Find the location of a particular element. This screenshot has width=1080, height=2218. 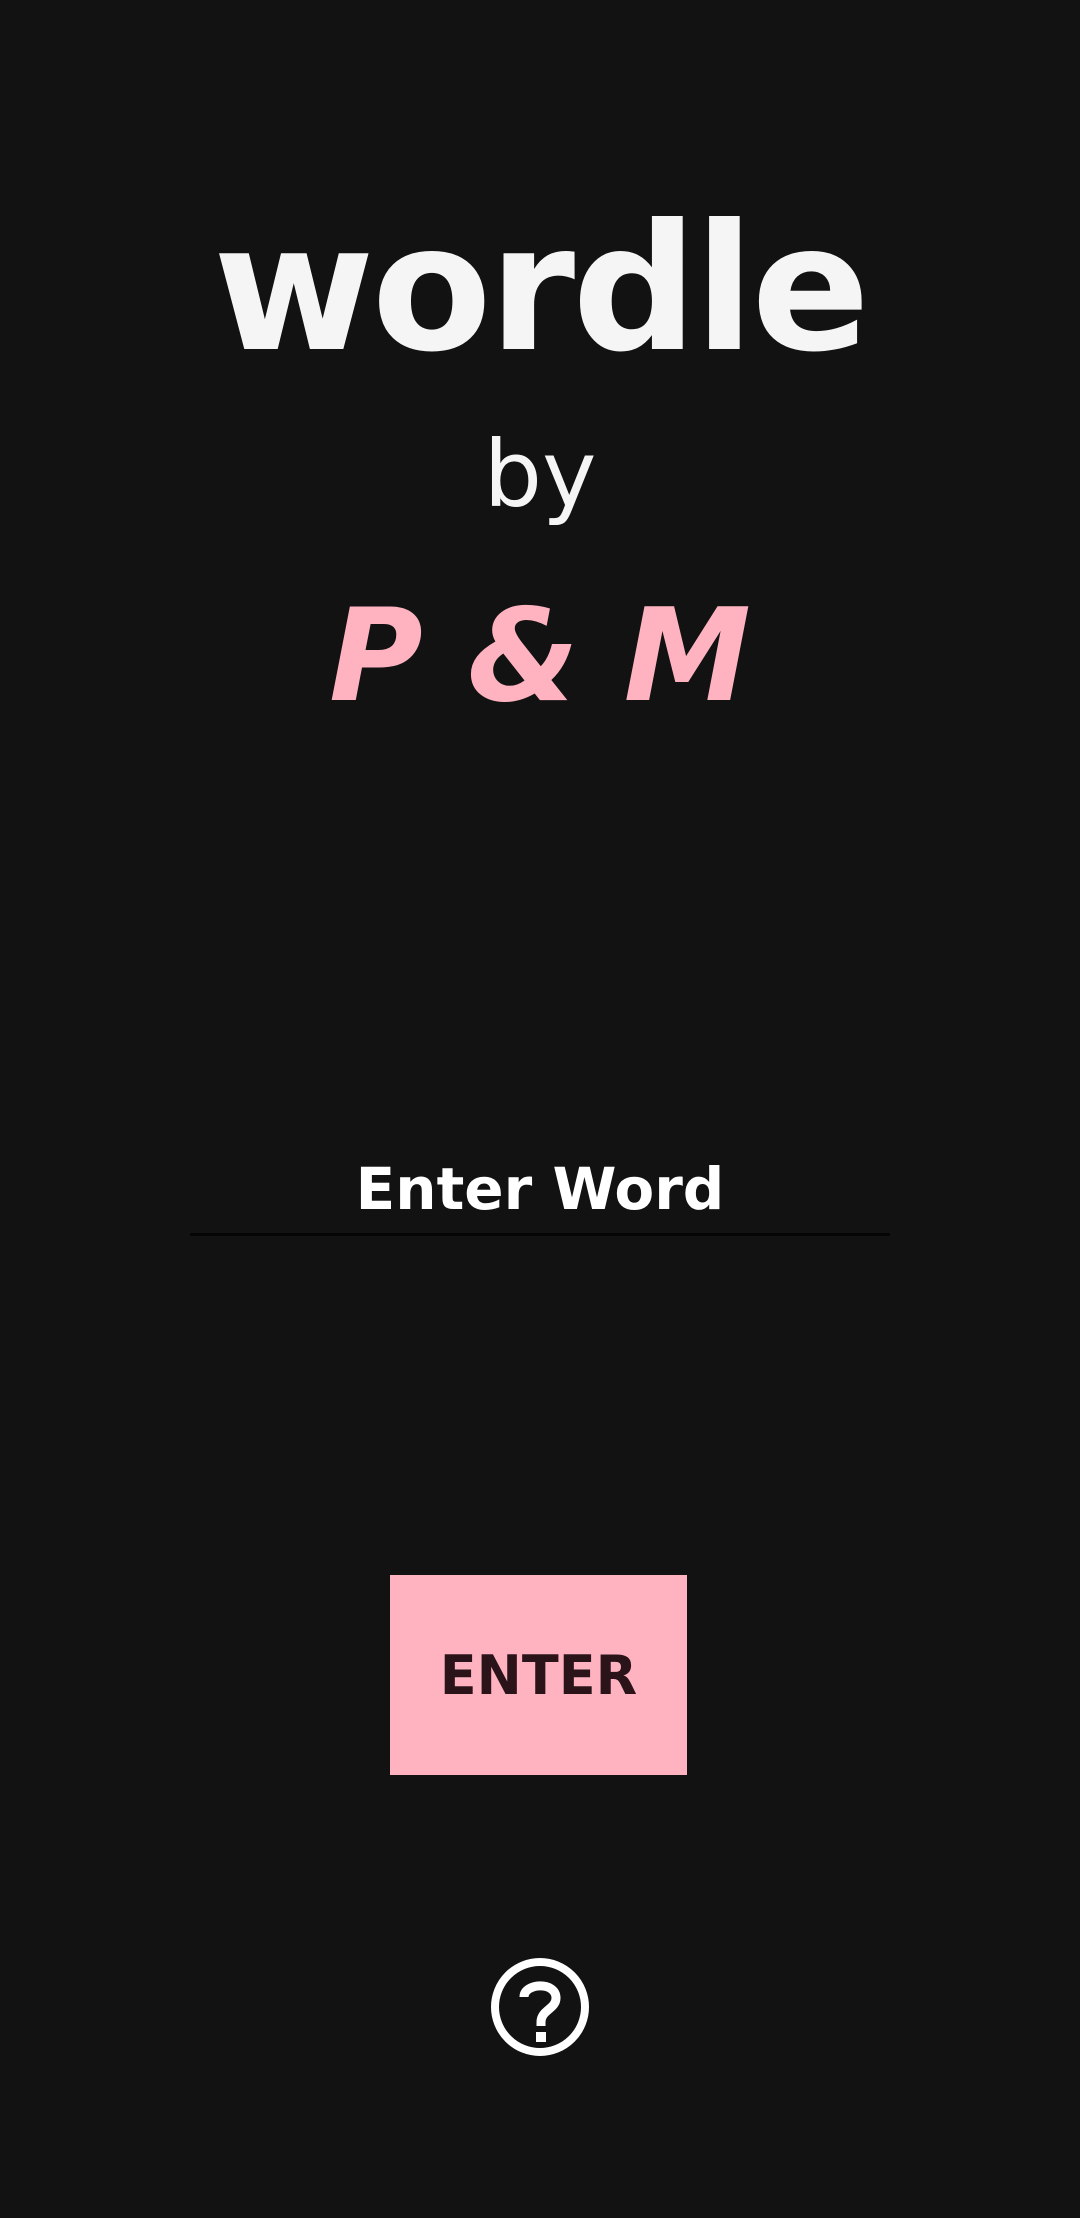

authors-label: P & M is located at coordinates (540, 656).